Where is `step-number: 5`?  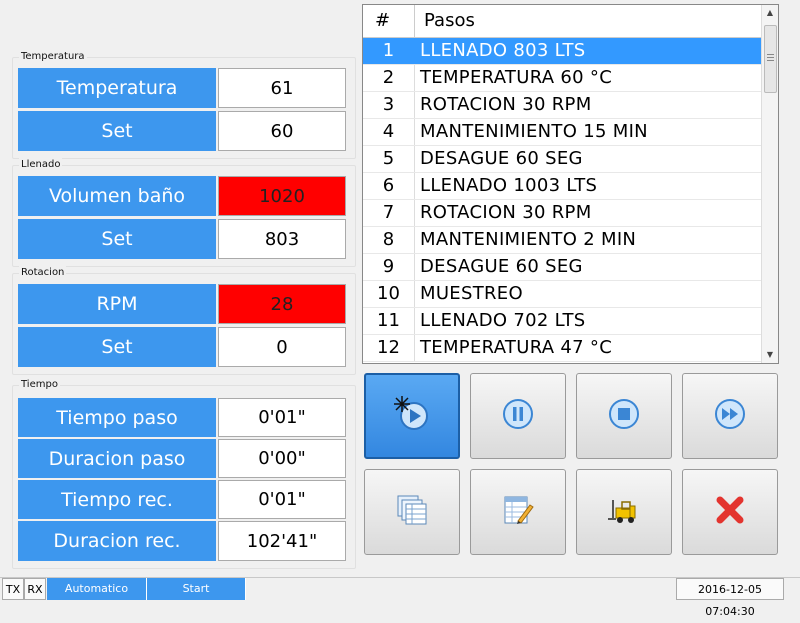 step-number: 5 is located at coordinates (389, 159).